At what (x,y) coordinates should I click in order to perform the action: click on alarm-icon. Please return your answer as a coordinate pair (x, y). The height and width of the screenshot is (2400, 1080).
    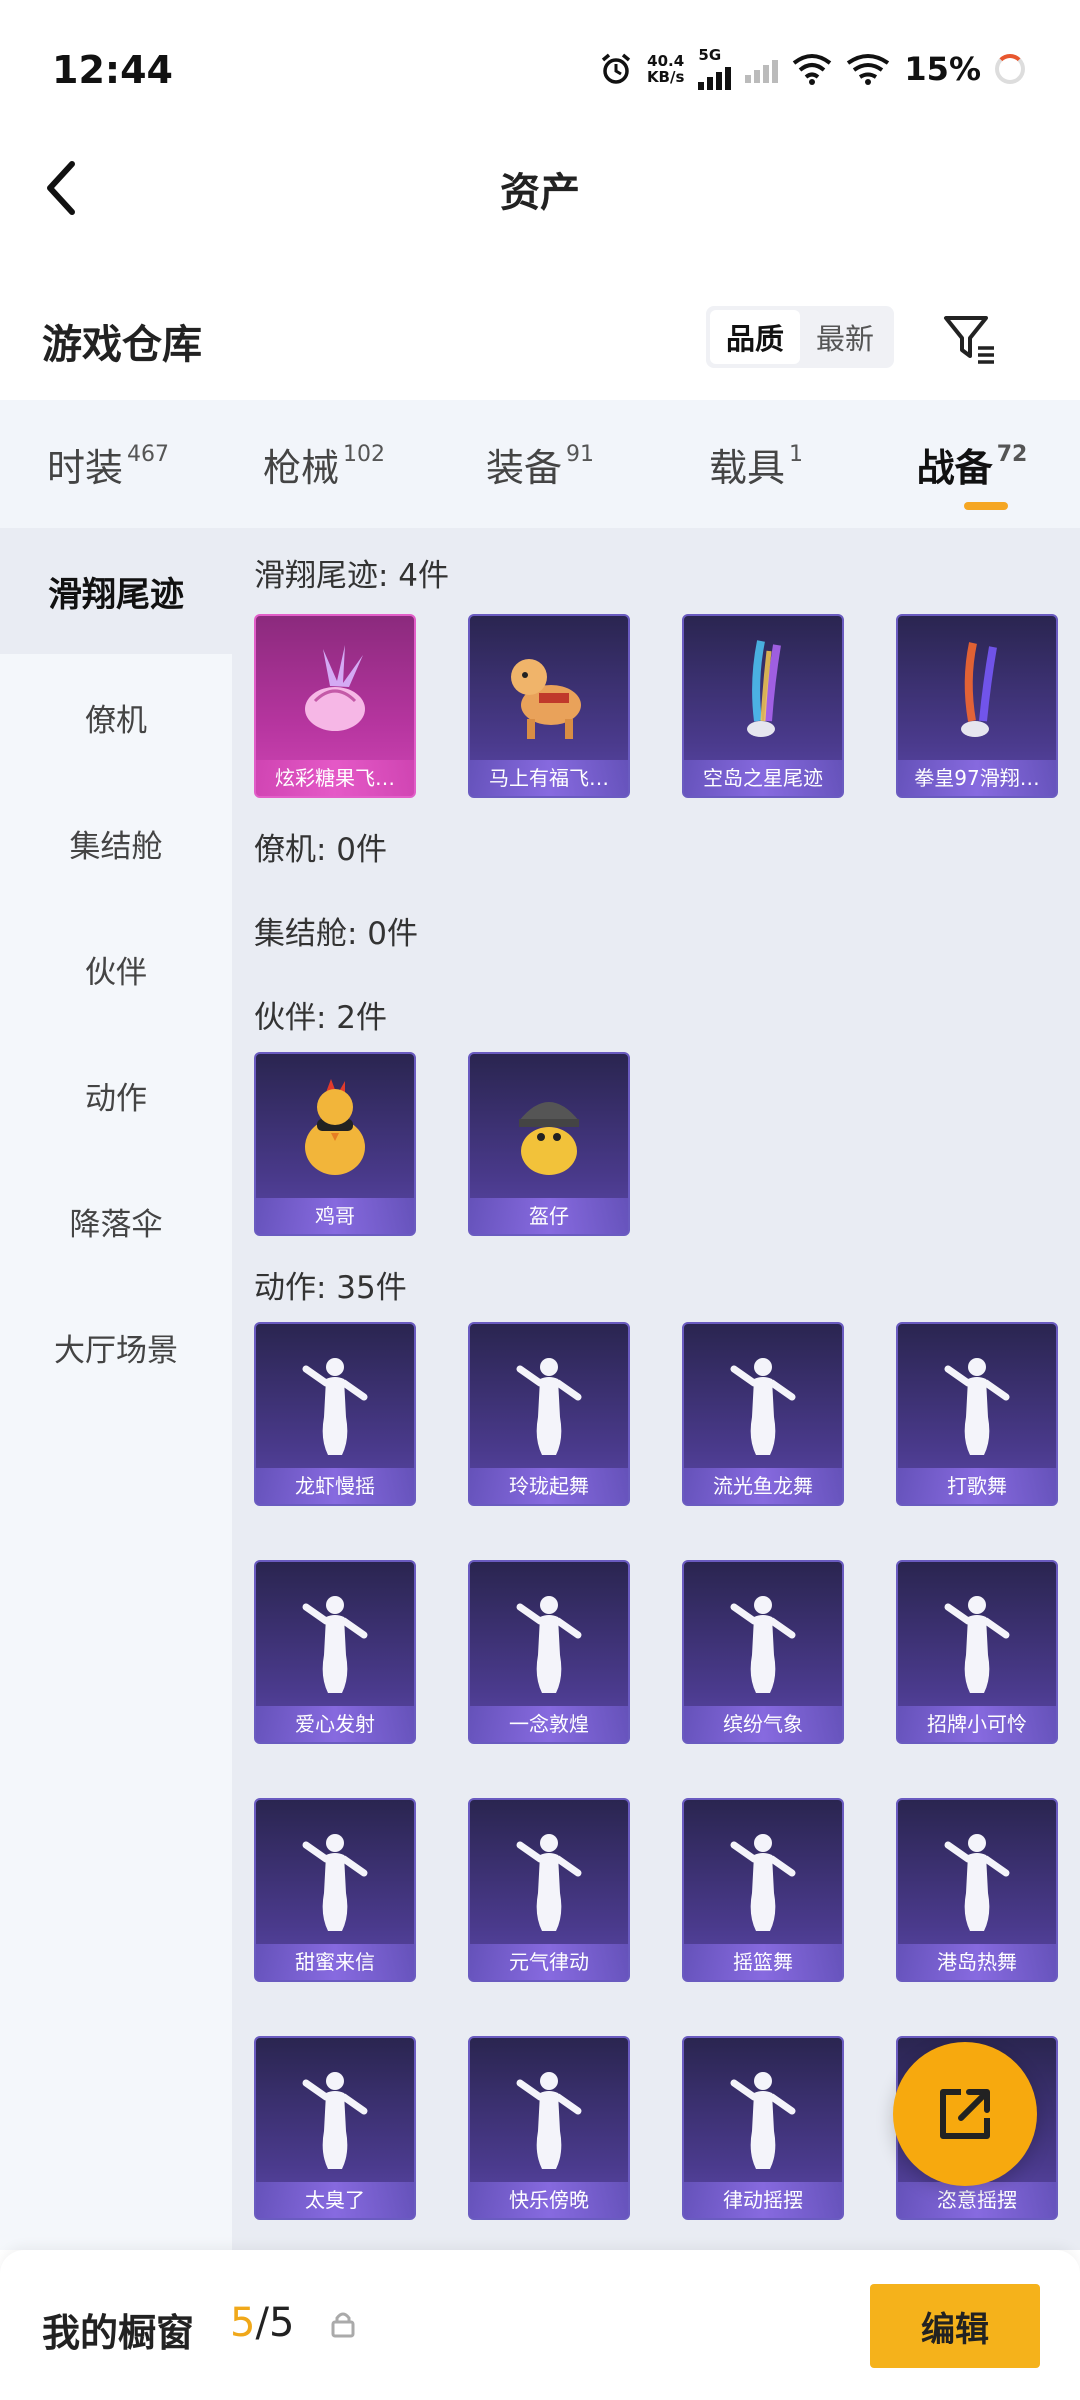
    Looking at the image, I should click on (616, 68).